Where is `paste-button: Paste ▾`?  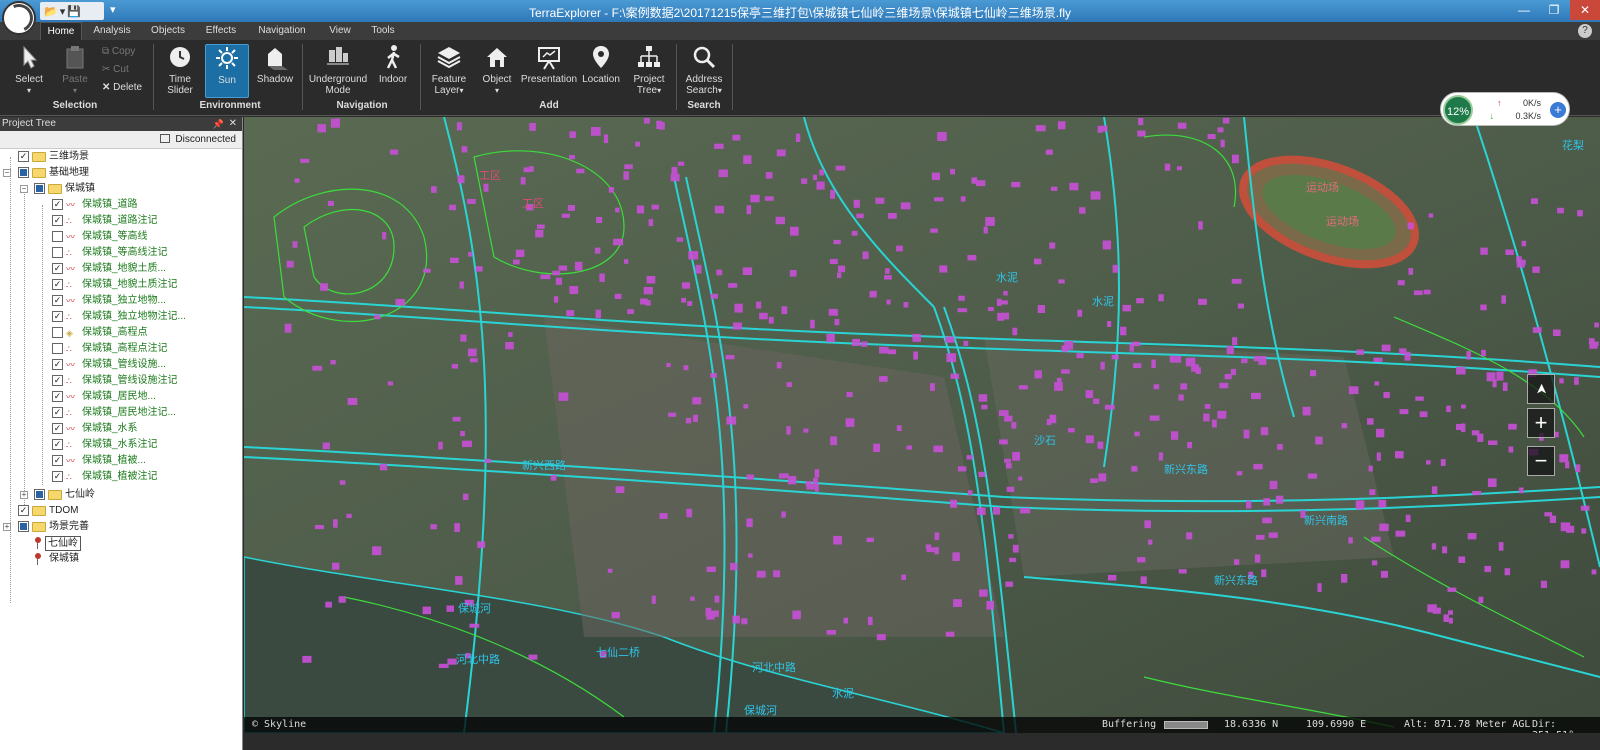 paste-button: Paste ▾ is located at coordinates (75, 70).